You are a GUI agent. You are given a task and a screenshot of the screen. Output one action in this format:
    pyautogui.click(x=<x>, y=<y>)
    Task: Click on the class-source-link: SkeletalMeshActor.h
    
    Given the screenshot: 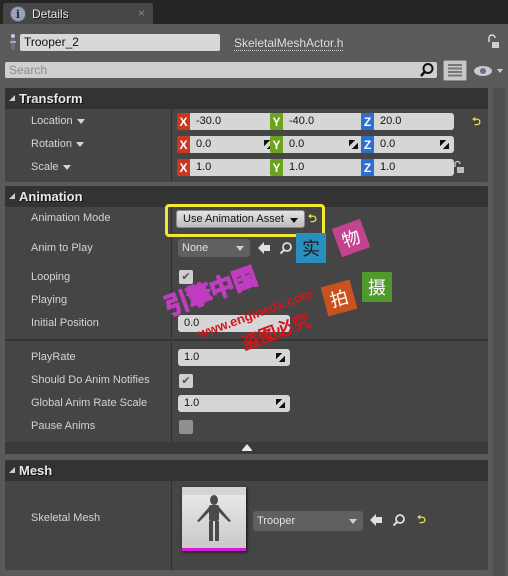 What is the action you would take?
    pyautogui.click(x=289, y=43)
    